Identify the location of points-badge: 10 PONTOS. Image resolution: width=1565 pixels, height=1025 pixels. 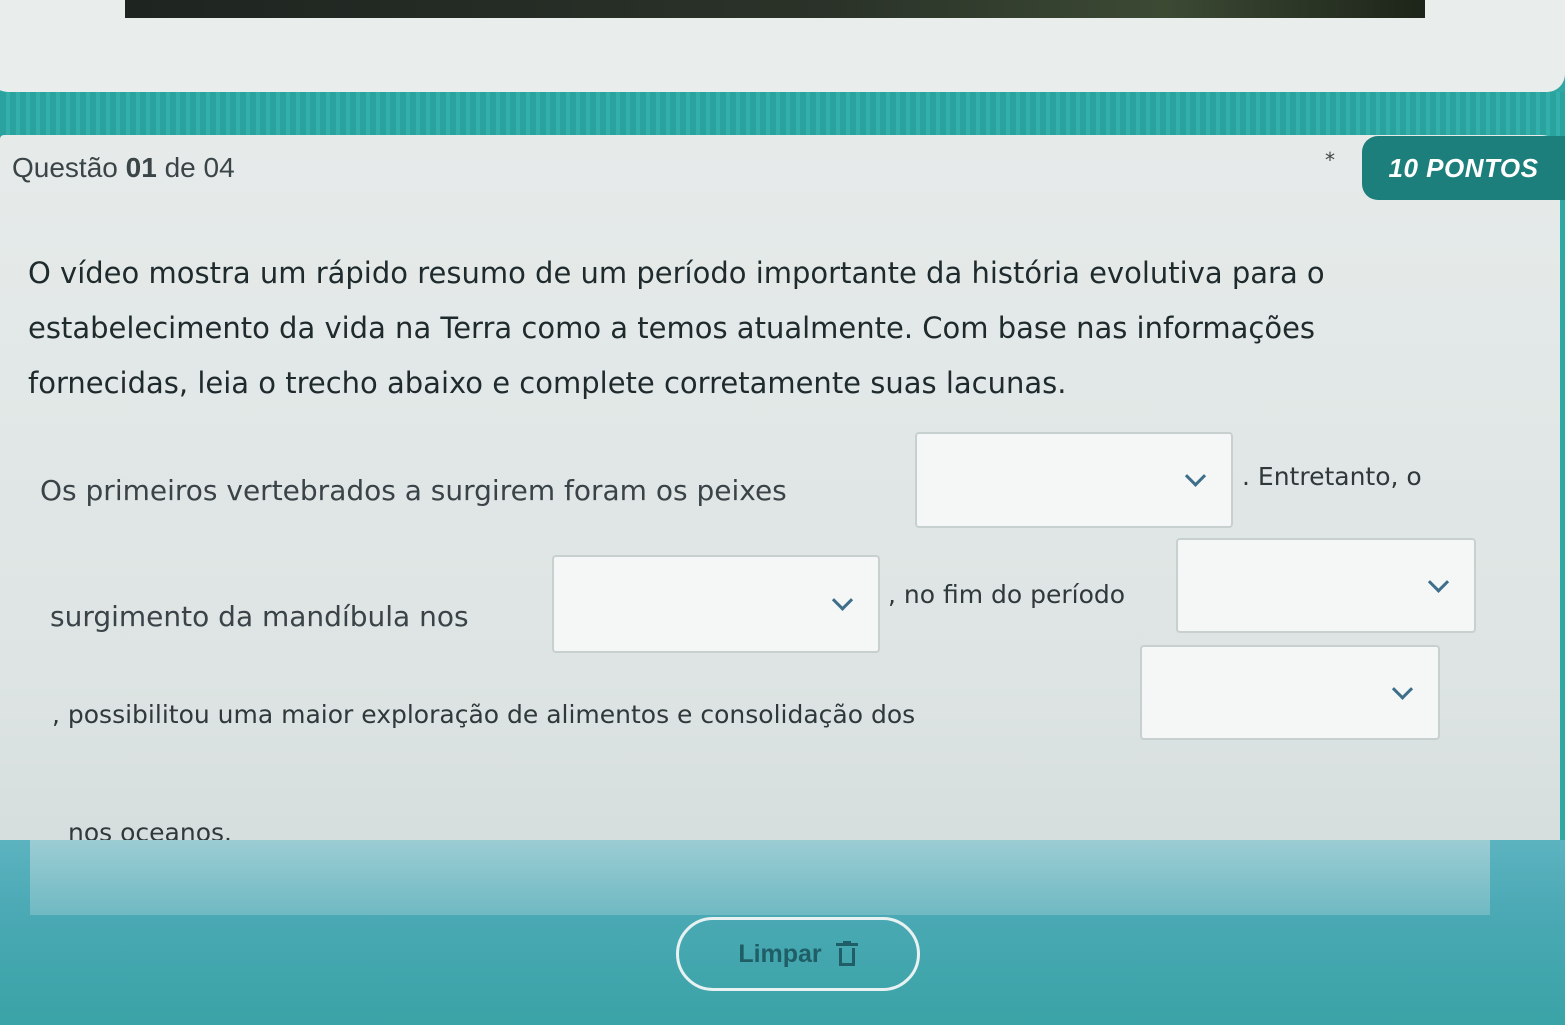
(1463, 168).